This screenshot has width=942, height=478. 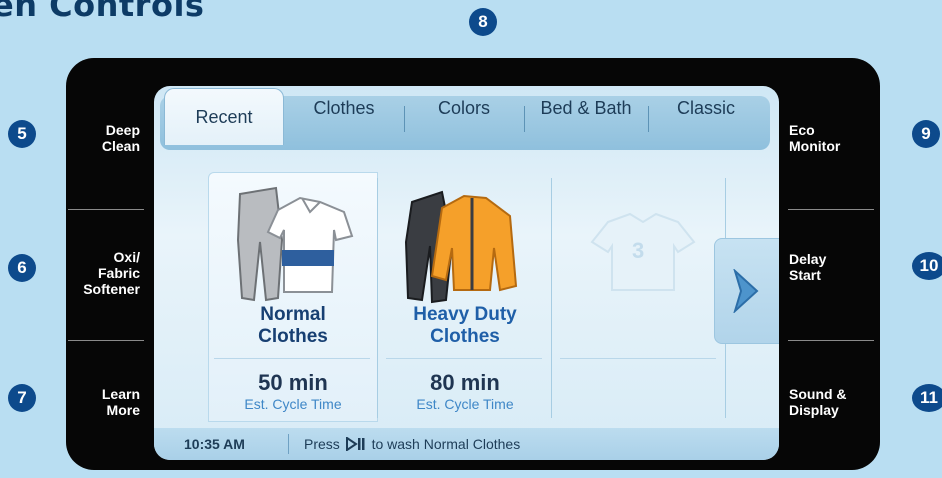 I want to click on delay-start-button: Delay Start, so click(x=829, y=267).